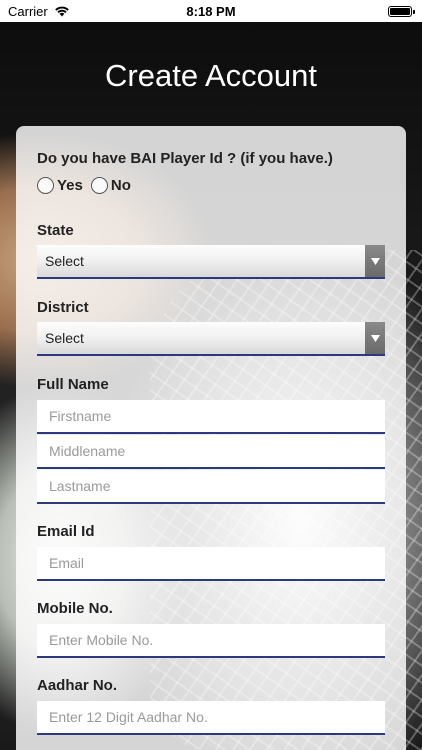 The height and width of the screenshot is (750, 422). I want to click on middlename-placeholder: Middlename, so click(87, 451).